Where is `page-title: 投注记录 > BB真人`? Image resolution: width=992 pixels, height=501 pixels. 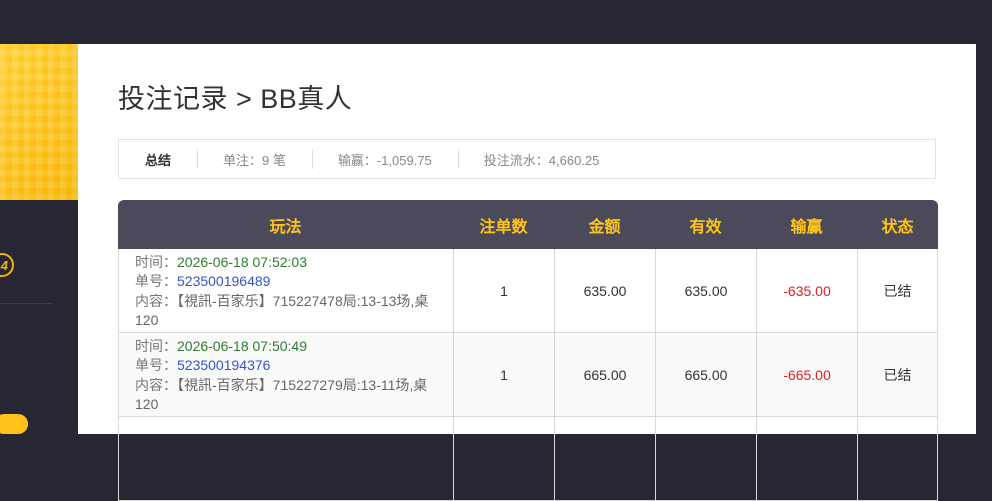
page-title: 投注记录 > BB真人 is located at coordinates (235, 99).